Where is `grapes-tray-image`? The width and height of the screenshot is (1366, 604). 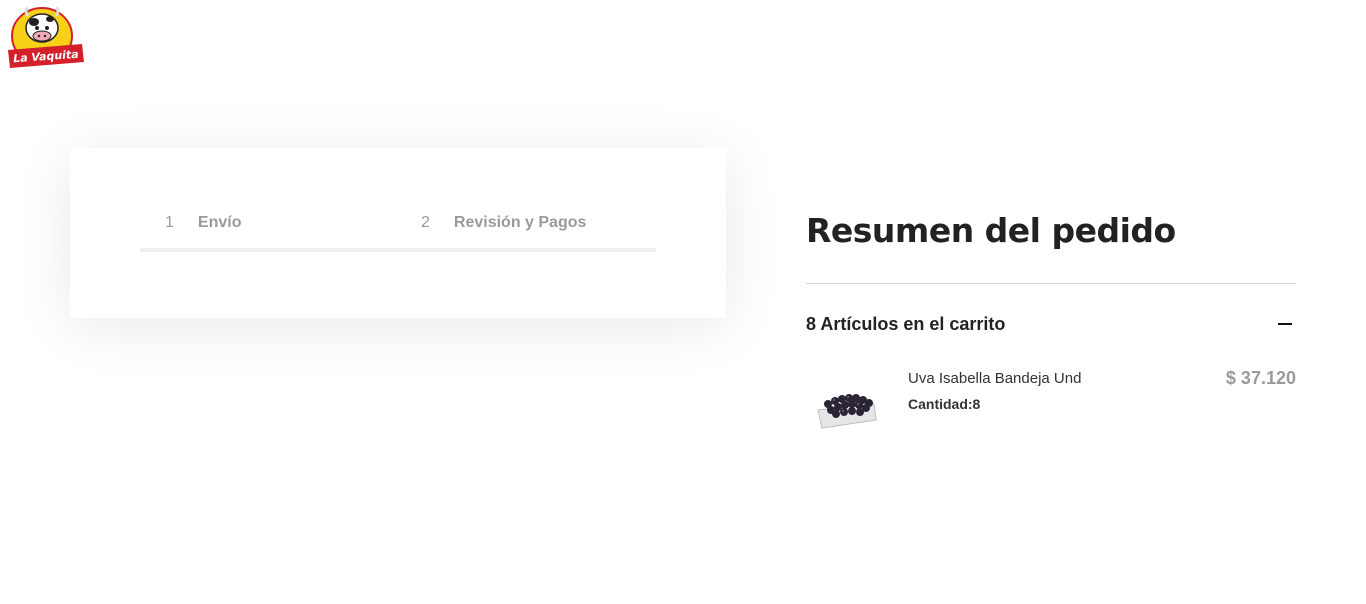 grapes-tray-image is located at coordinates (846, 404).